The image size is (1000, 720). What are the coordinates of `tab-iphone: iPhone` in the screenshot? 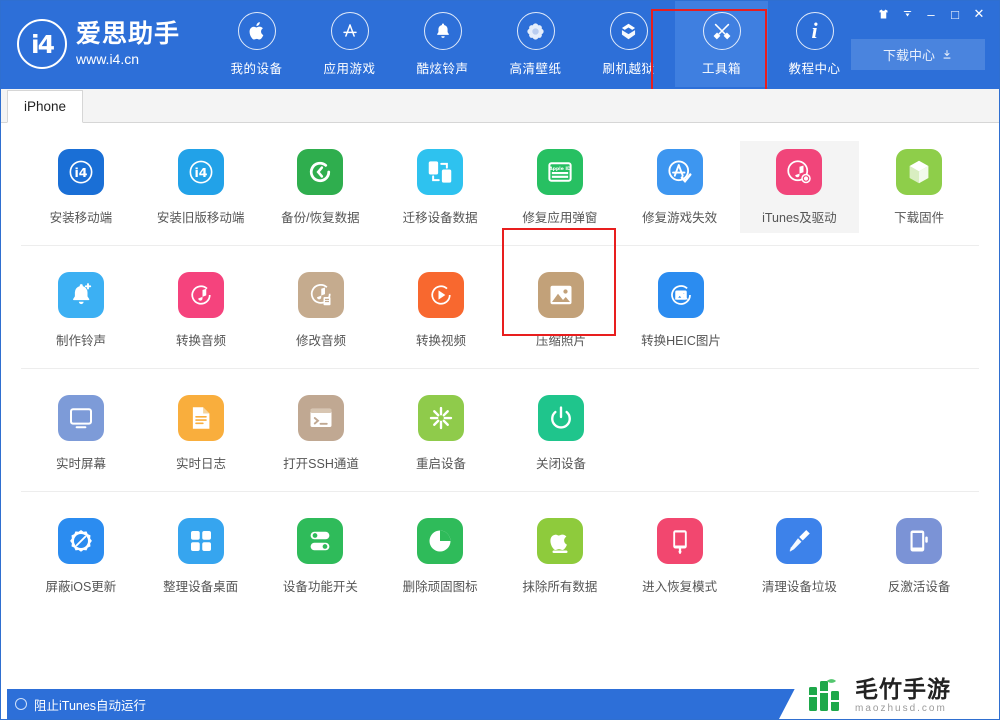 It's located at (45, 106).